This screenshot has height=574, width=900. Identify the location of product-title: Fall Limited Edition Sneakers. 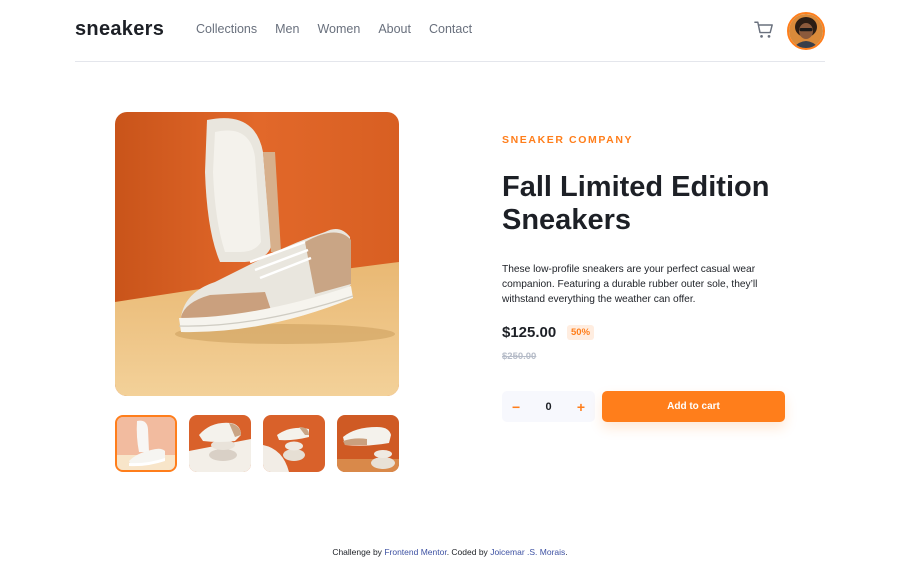
(636, 203).